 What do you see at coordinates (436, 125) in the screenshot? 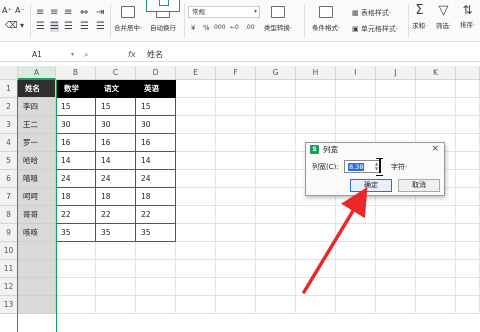
I see `cell-k3` at bounding box center [436, 125].